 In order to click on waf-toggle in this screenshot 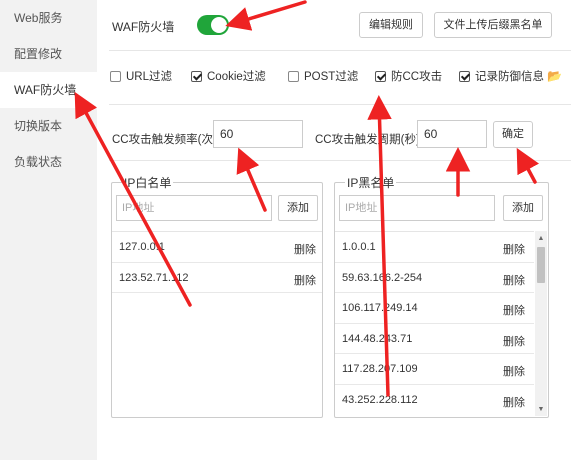, I will do `click(213, 25)`.